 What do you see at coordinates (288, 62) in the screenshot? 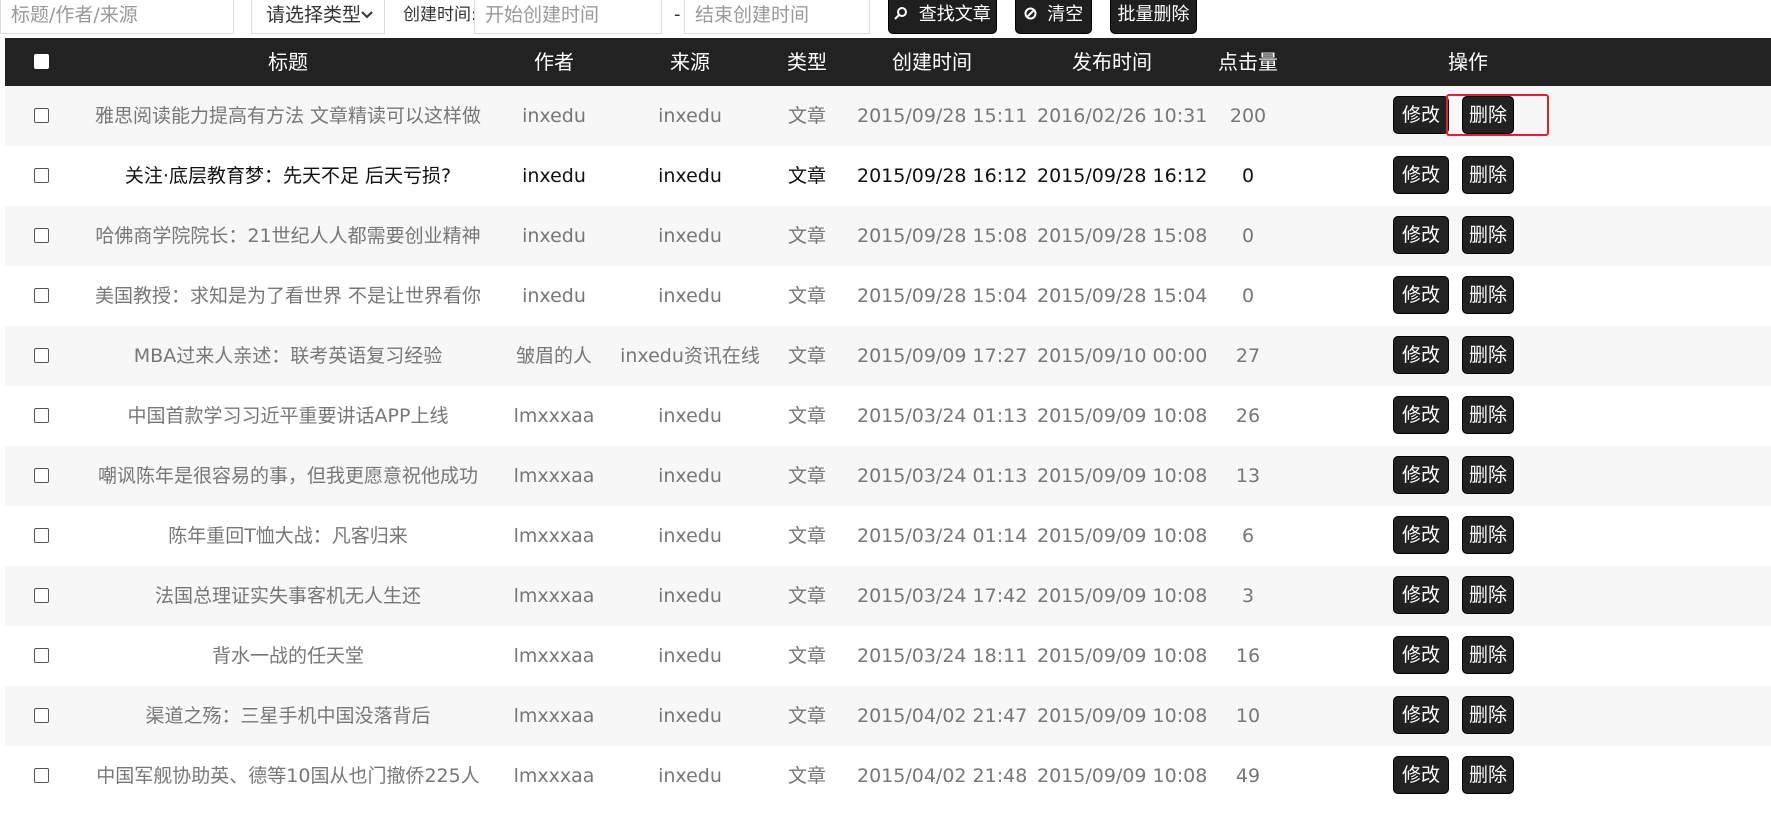
I see `header-title: 标题` at bounding box center [288, 62].